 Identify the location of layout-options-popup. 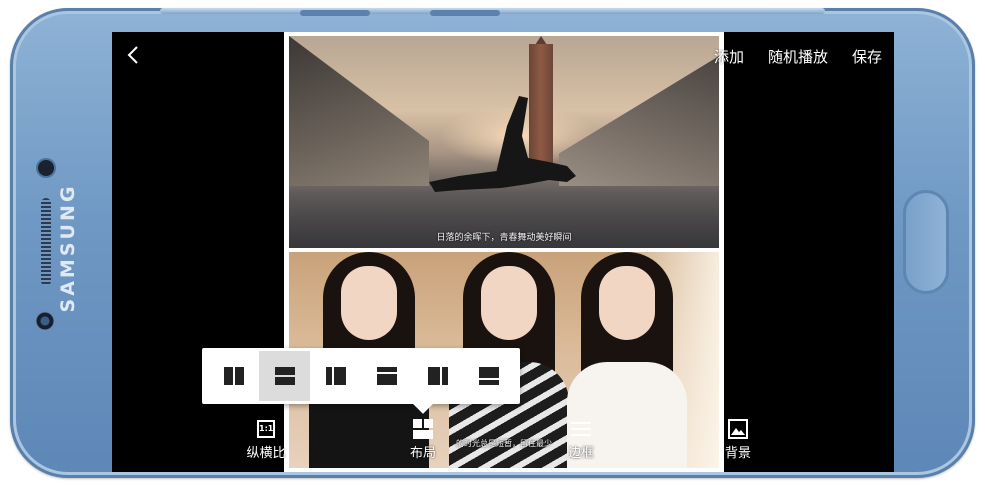
(361, 376).